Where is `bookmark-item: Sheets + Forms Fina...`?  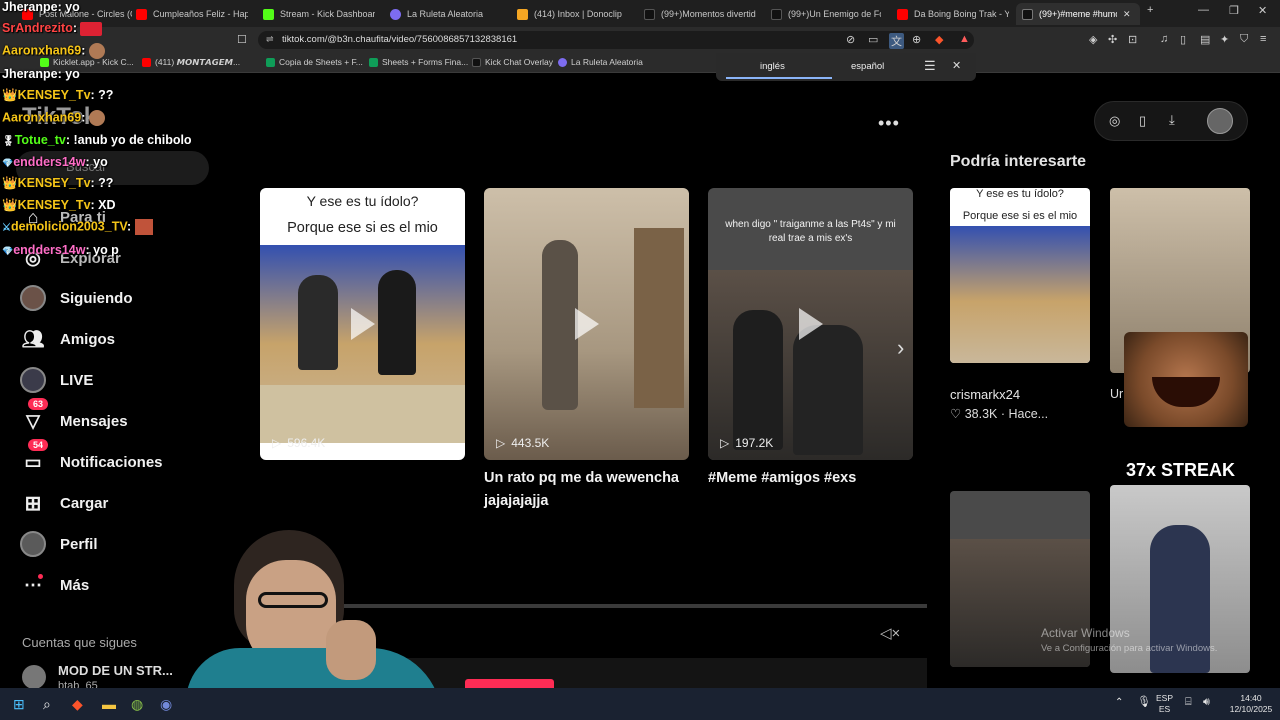
bookmark-item: Sheets + Forms Fina... is located at coordinates (418, 62).